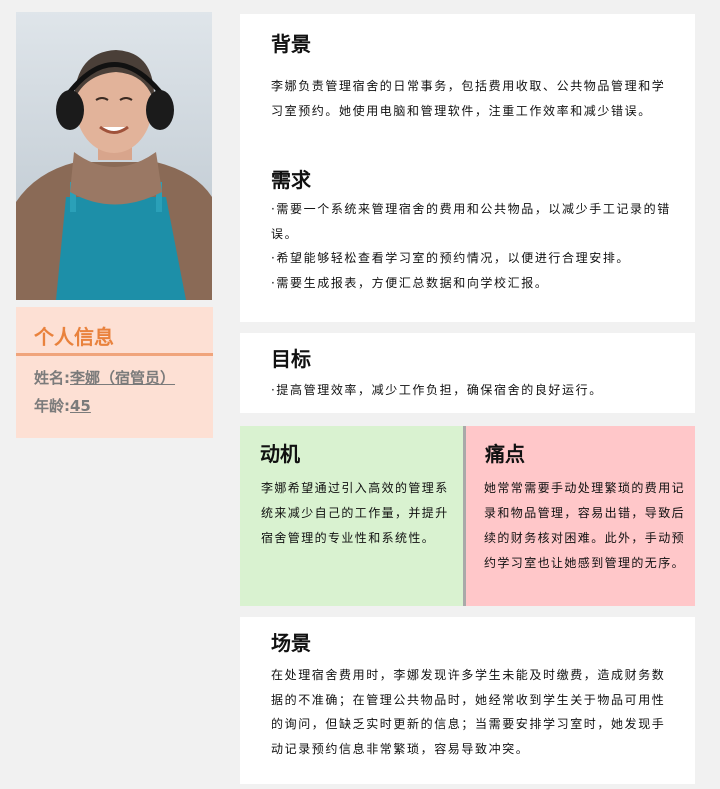 The height and width of the screenshot is (789, 720). I want to click on background-title: 背景, so click(291, 44).